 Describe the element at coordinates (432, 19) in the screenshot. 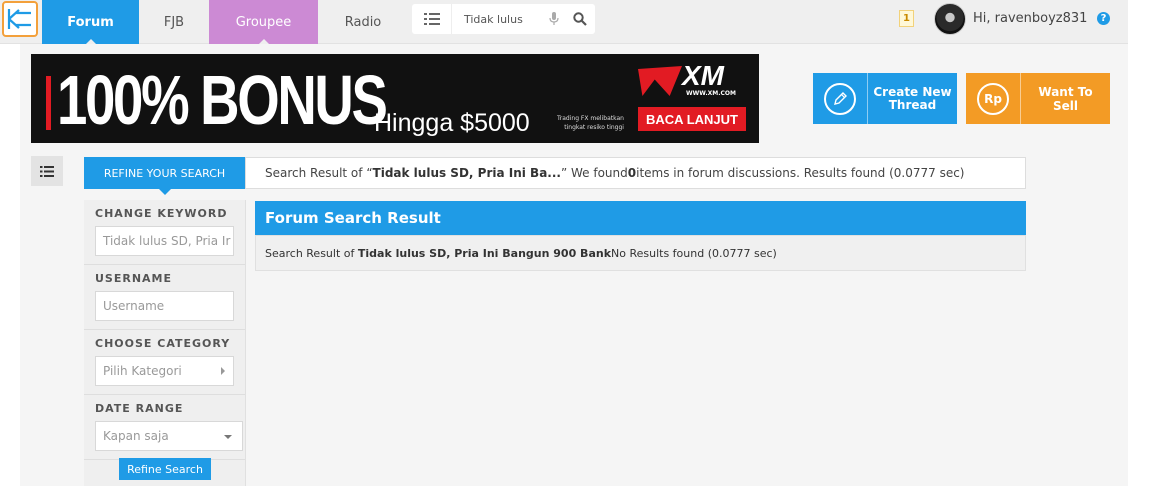

I see `search-filter-icon` at that location.